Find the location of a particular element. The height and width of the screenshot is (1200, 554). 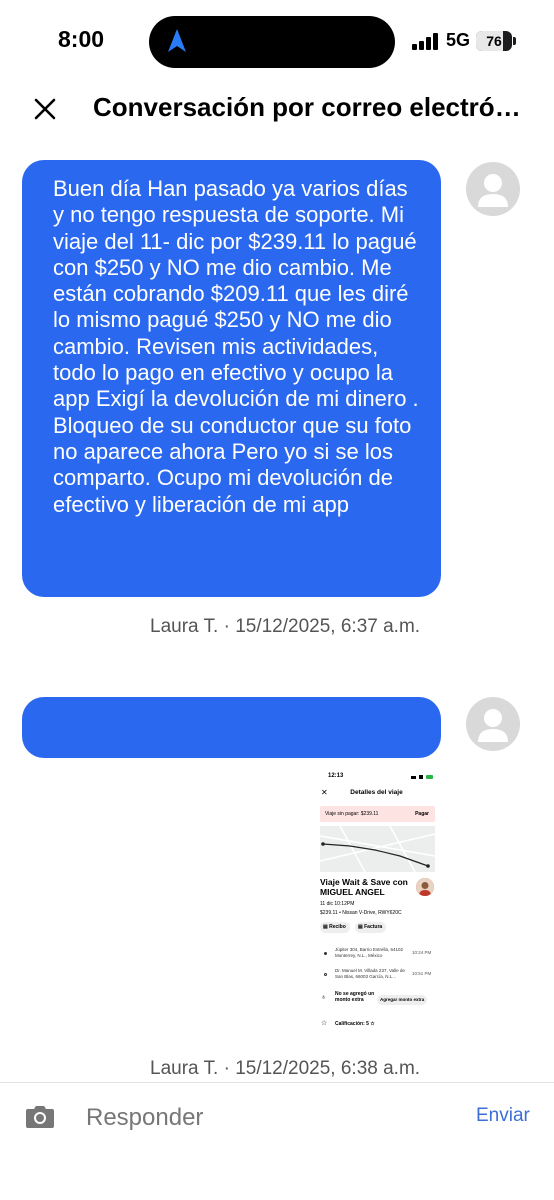

rating-text: Calificación: 5 ☆ is located at coordinates (355, 1024).